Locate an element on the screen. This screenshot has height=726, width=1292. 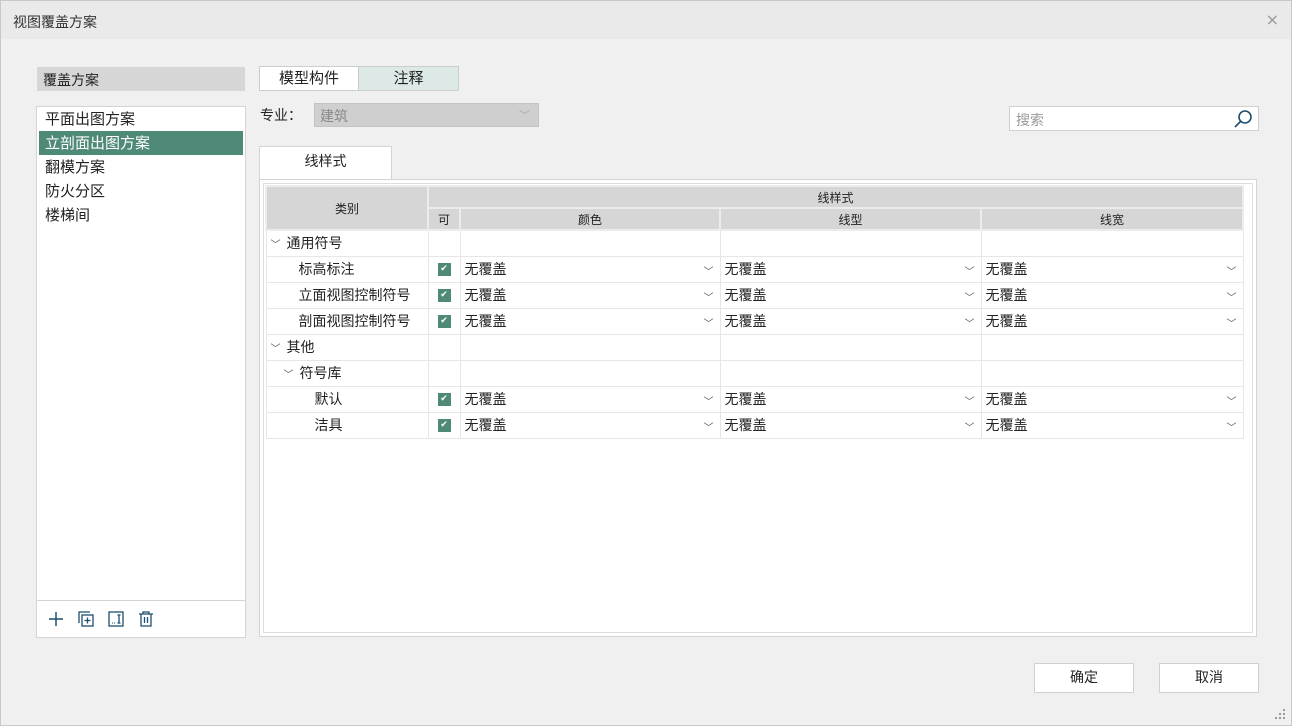
table-row: 标高标注 ✔ 无覆盖 ﹀ 无覆盖 ﹀ 无覆盖 ﹀ is located at coordinates (754, 269).